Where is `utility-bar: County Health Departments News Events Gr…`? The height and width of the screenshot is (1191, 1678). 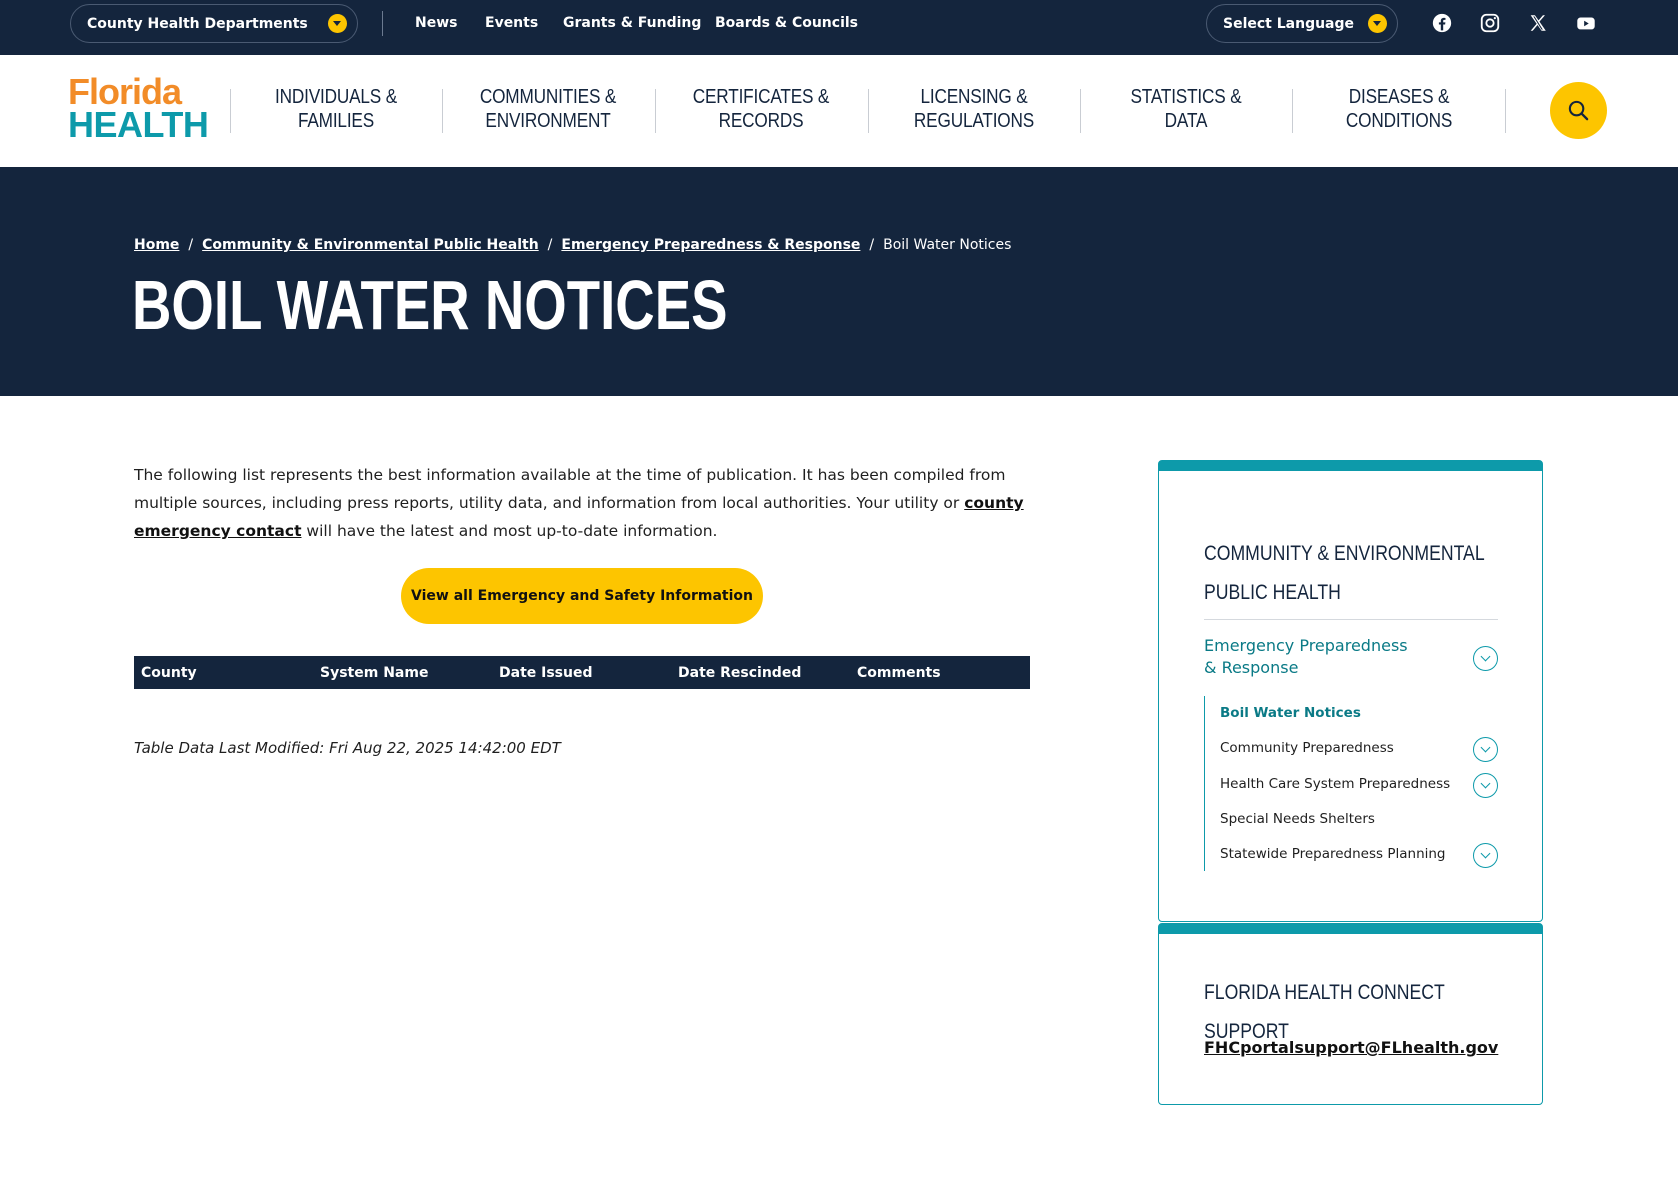 utility-bar: County Health Departments News Events Gr… is located at coordinates (839, 27).